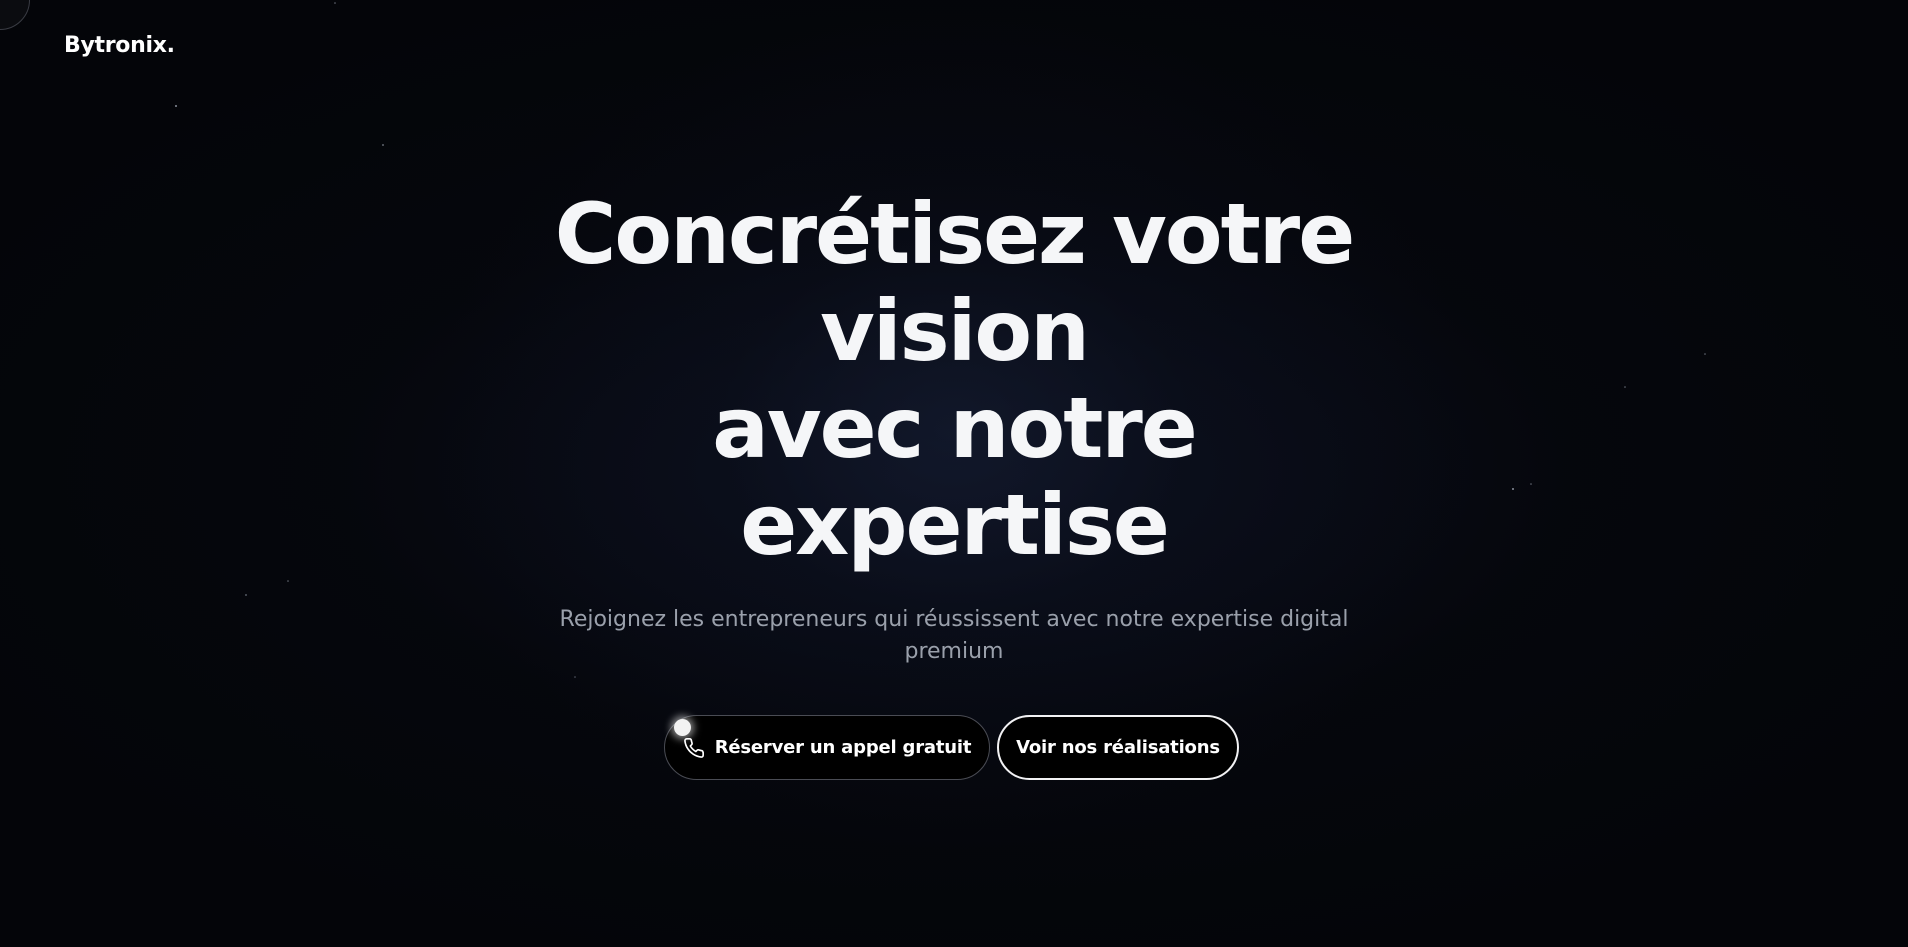 The height and width of the screenshot is (947, 1908). What do you see at coordinates (682, 727) in the screenshot?
I see `glow-dot` at bounding box center [682, 727].